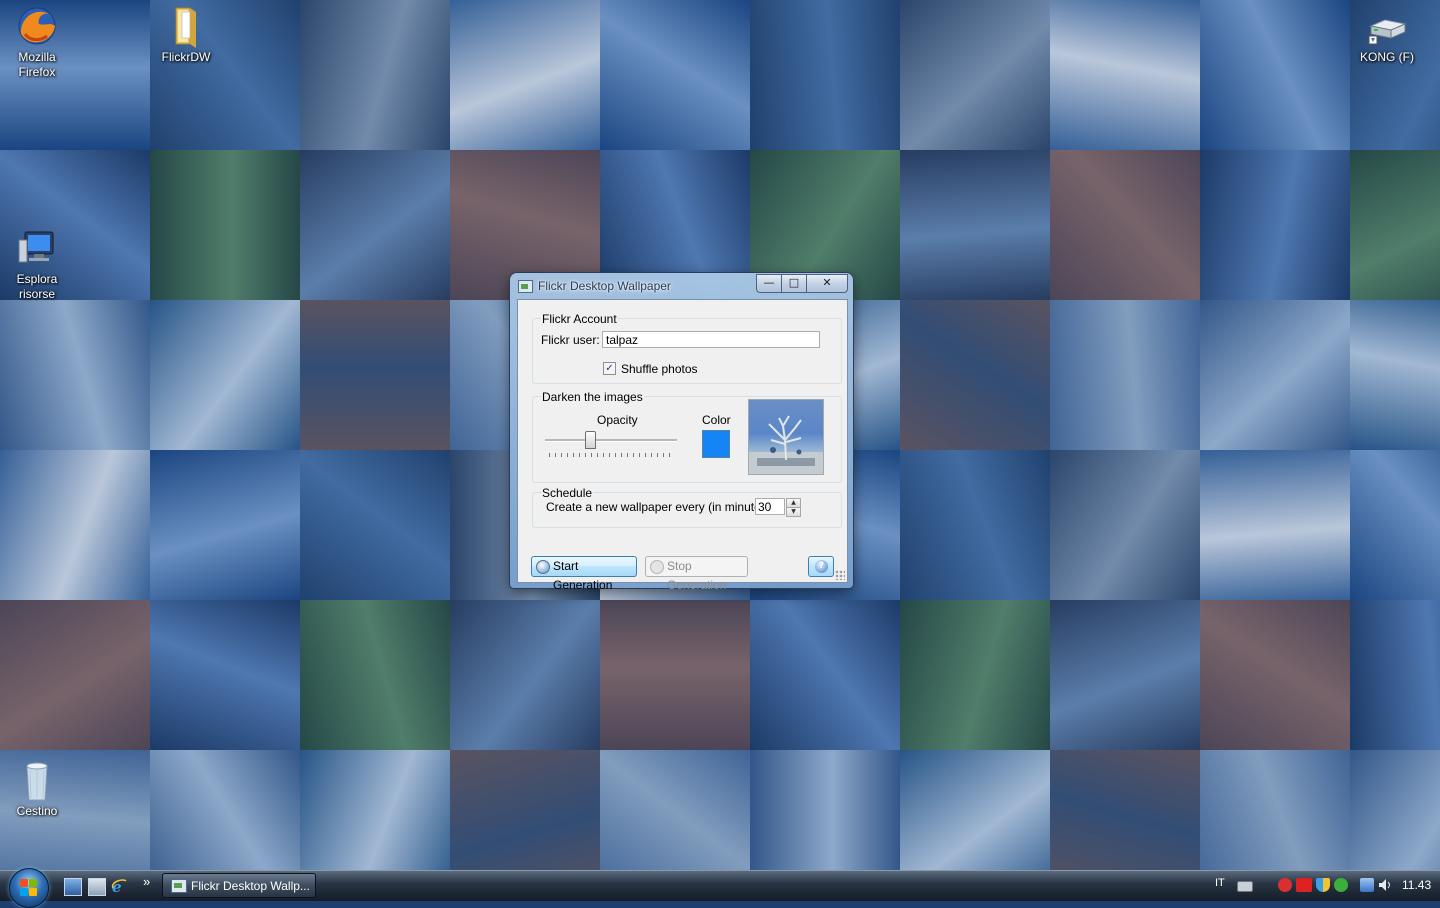 The height and width of the screenshot is (908, 1440). Describe the element at coordinates (146, 881) in the screenshot. I see `quick-launch-overflow: »` at that location.